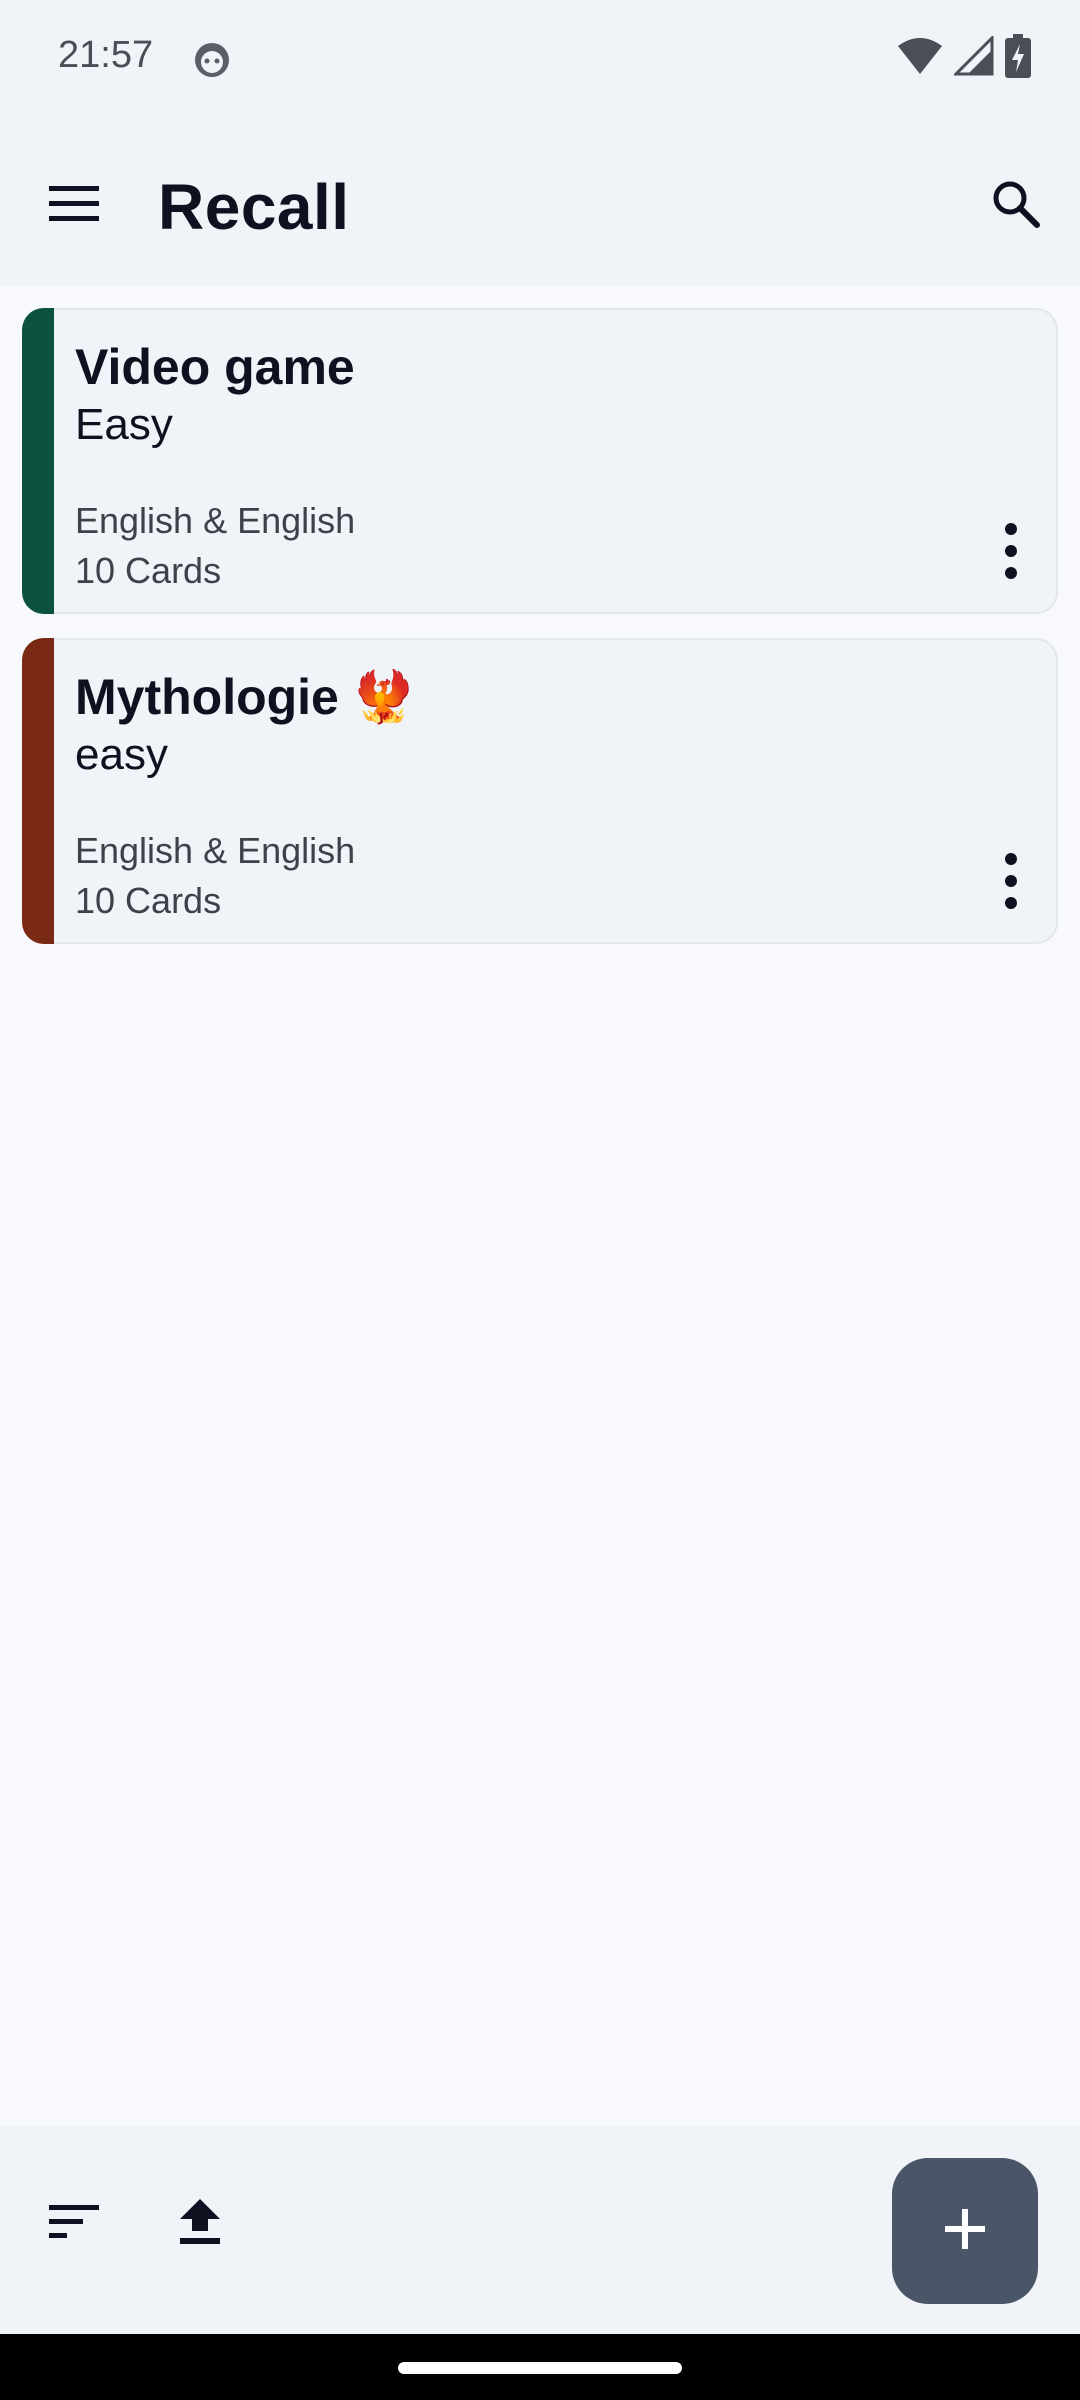 The height and width of the screenshot is (2400, 1080). Describe the element at coordinates (124, 424) in the screenshot. I see `deck-difficulty: Easy` at that location.